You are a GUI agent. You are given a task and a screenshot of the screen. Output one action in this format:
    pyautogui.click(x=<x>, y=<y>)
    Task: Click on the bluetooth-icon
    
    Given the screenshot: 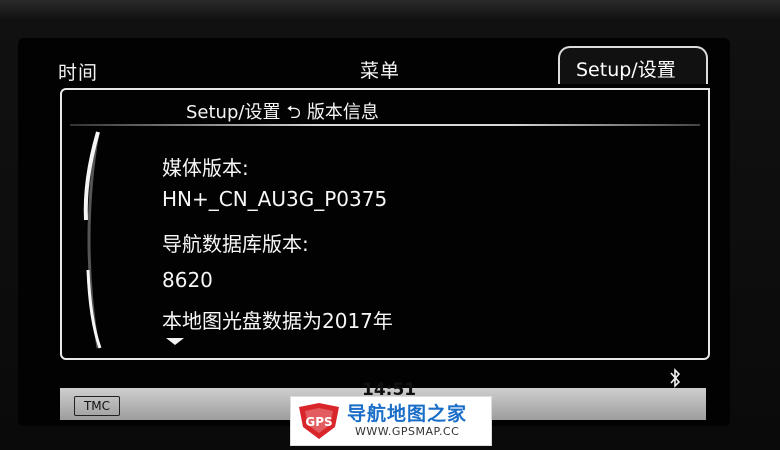 What is the action you would take?
    pyautogui.click(x=675, y=378)
    